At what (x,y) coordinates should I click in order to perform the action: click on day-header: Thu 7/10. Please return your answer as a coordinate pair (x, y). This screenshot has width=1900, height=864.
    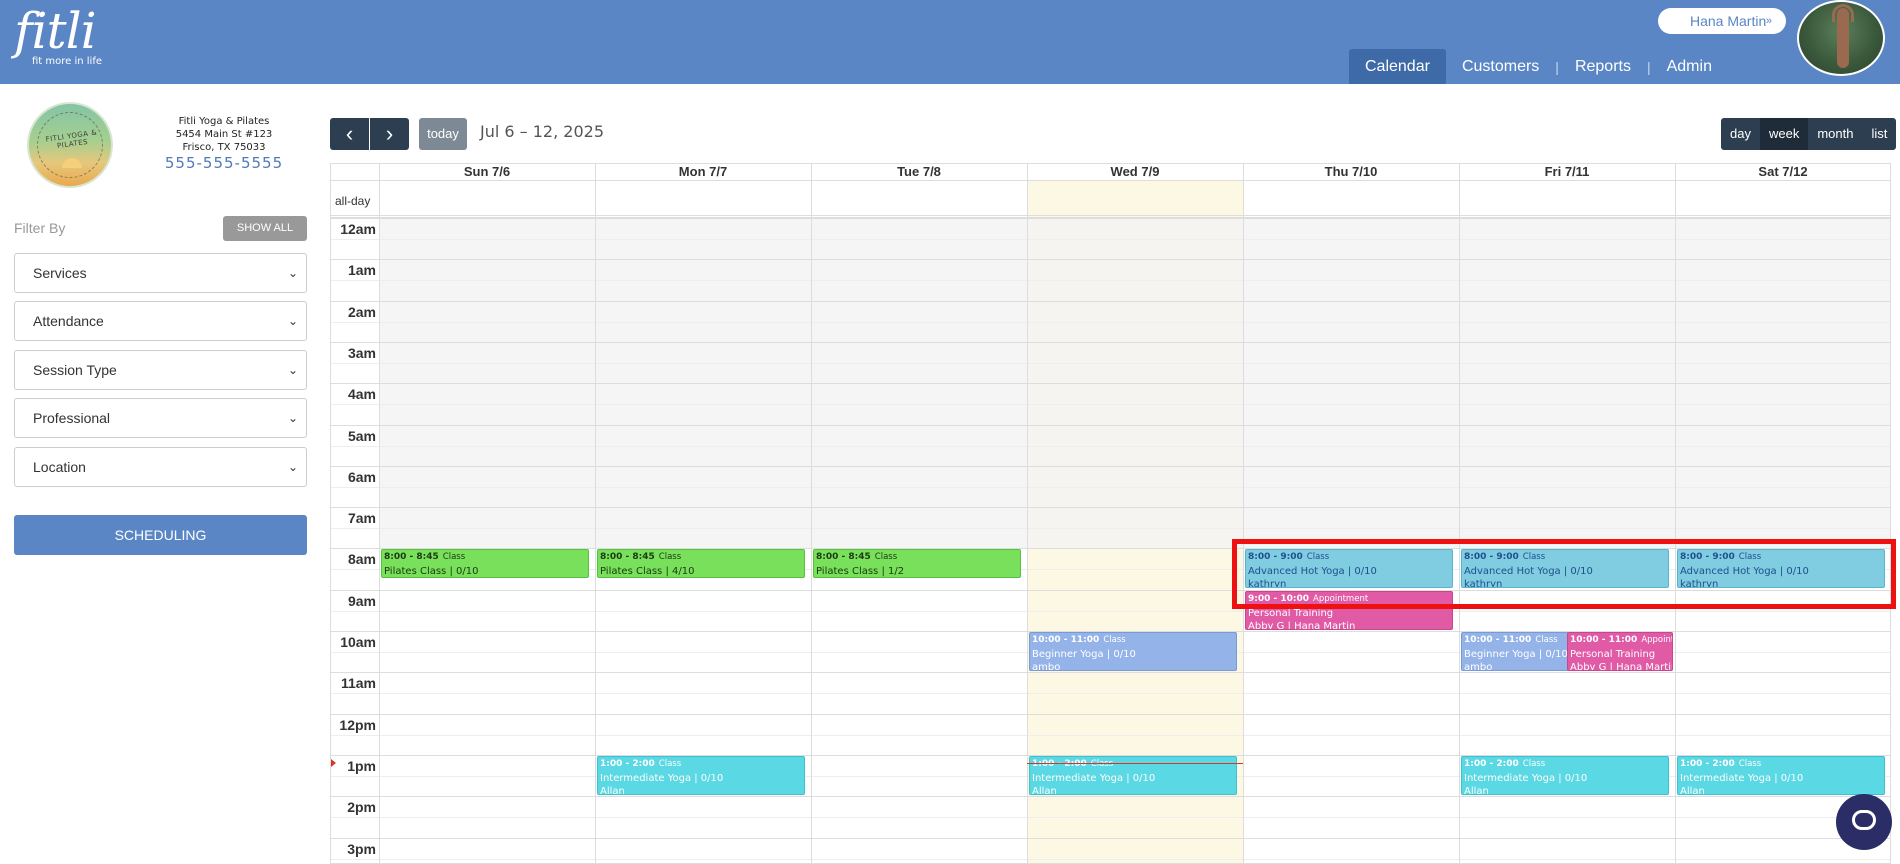
    Looking at the image, I should click on (1351, 172).